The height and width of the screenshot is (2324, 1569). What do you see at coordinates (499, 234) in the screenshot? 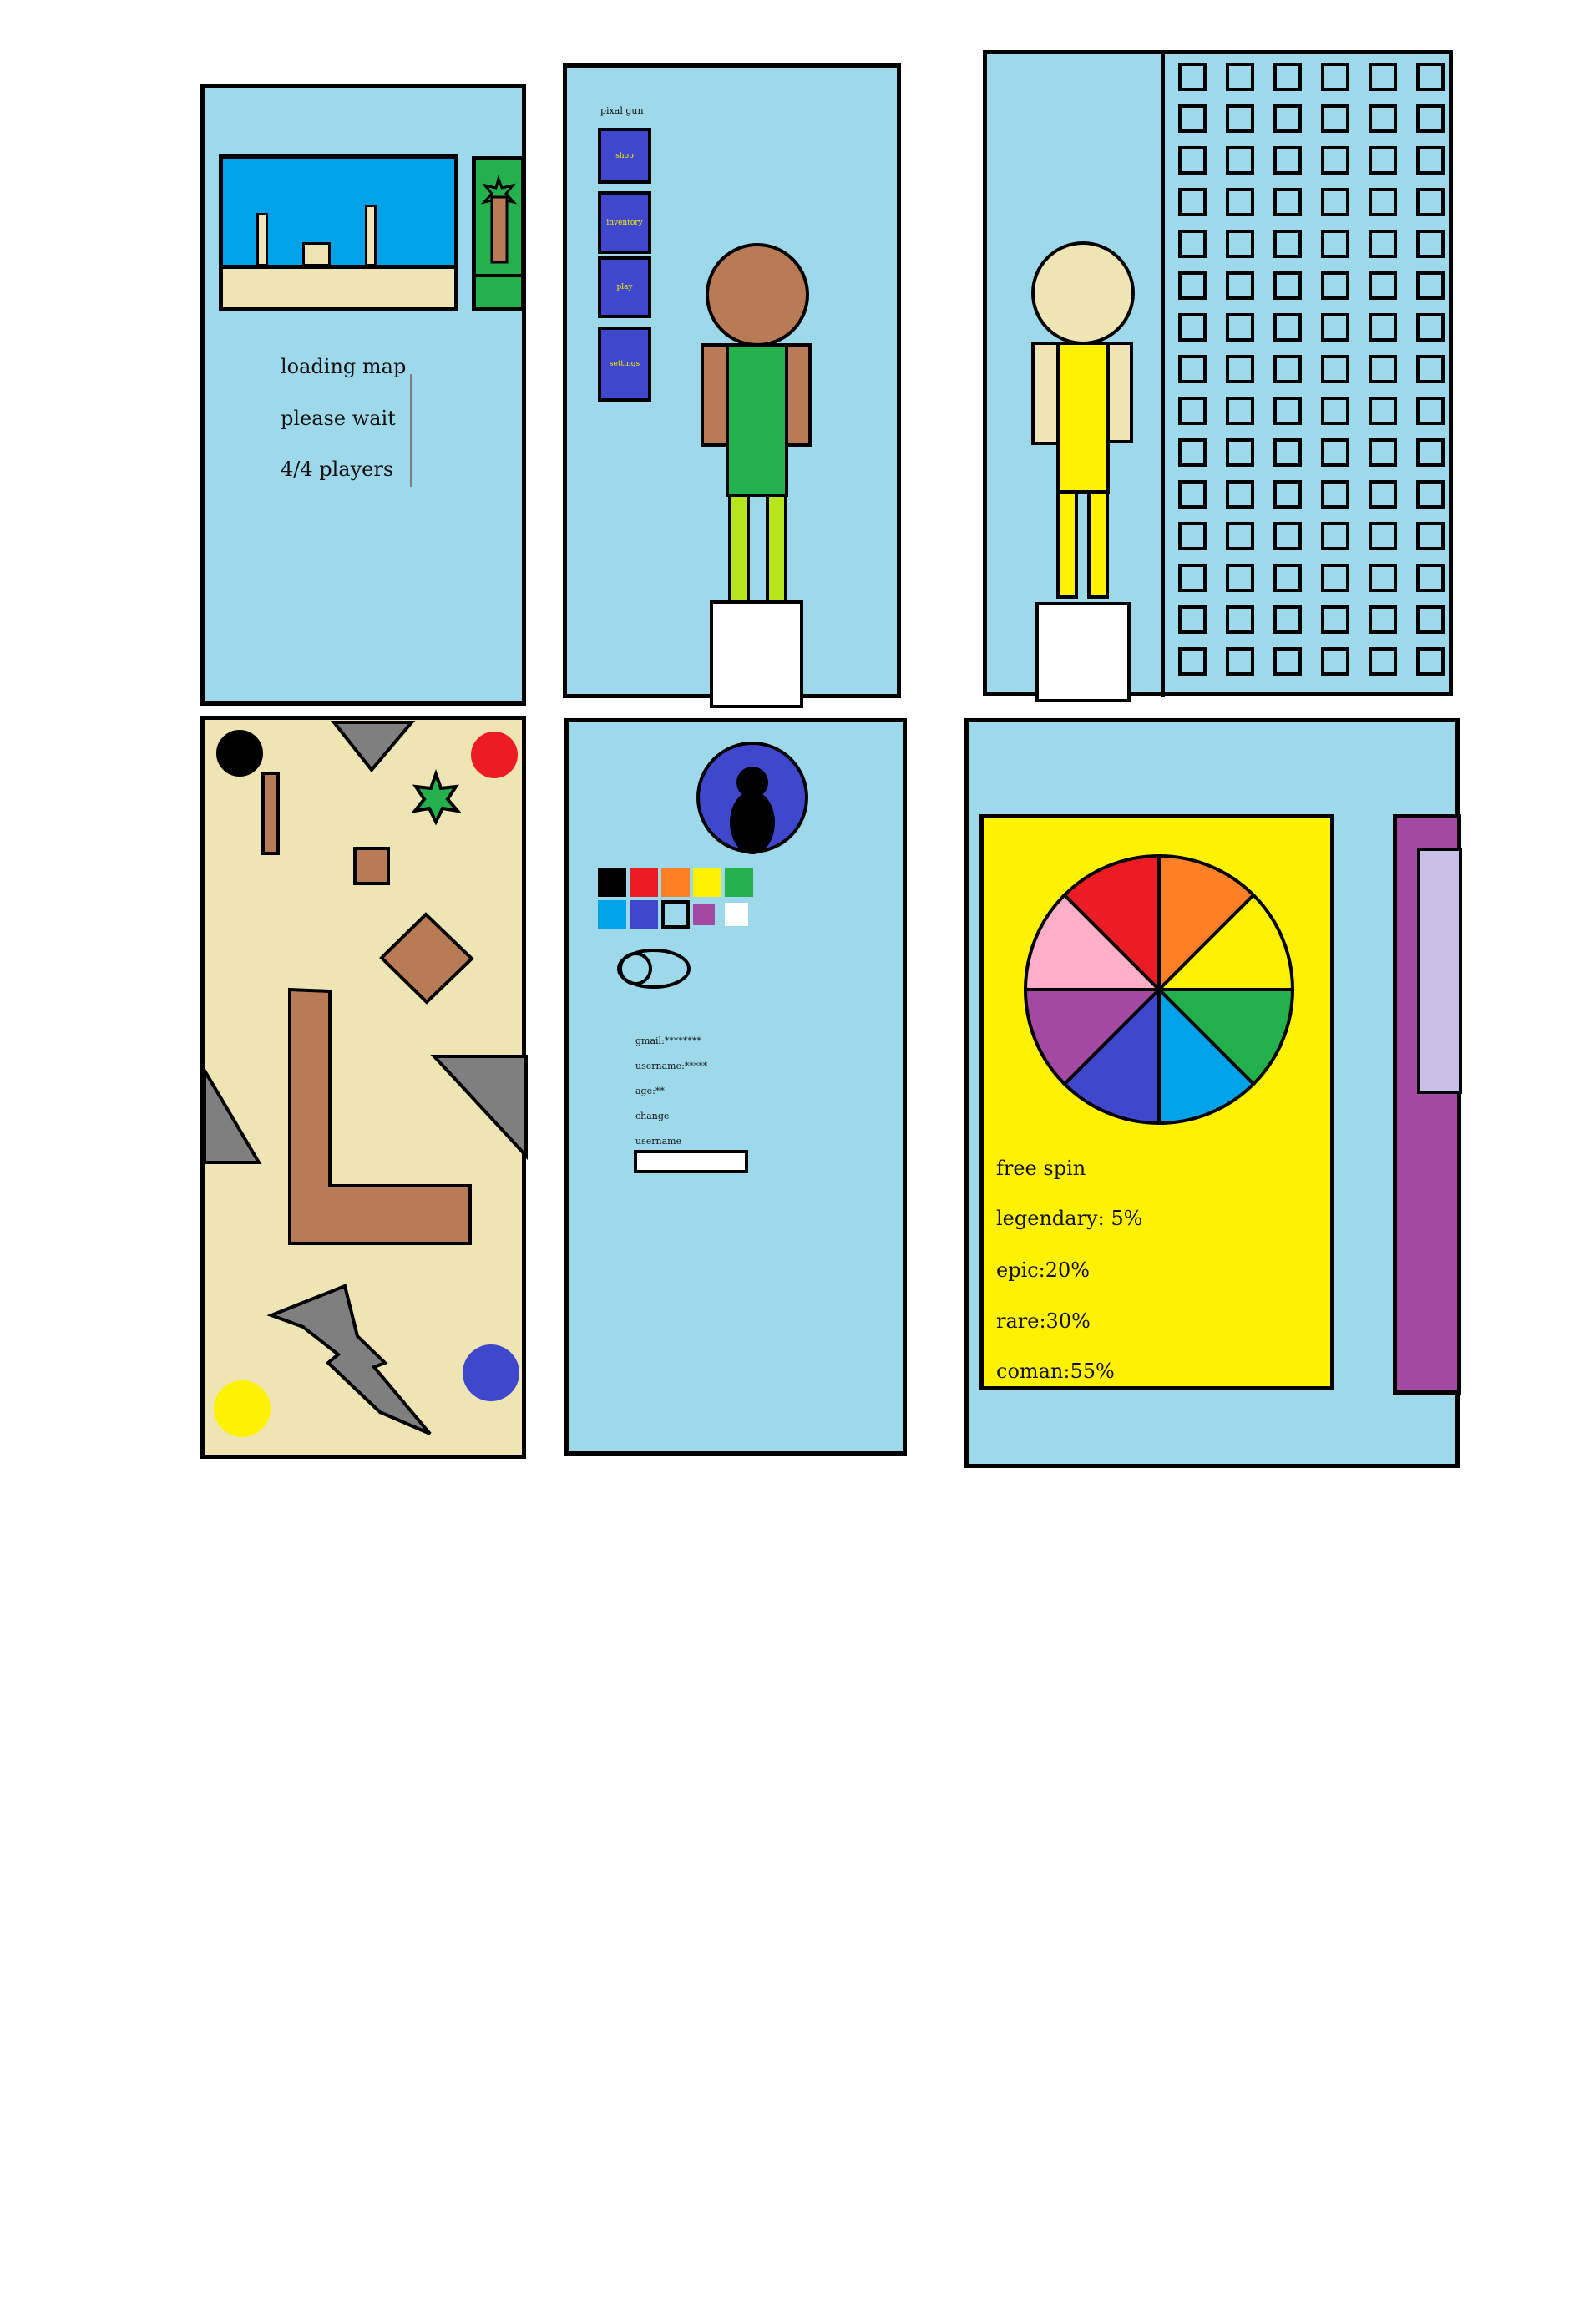
I see `map-icon-card` at bounding box center [499, 234].